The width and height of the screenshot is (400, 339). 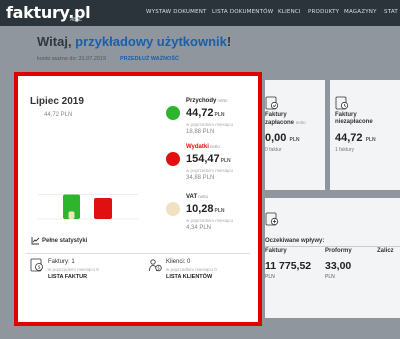 I want to click on unpaid-title: Faktury niezapłacone, so click(x=354, y=118).